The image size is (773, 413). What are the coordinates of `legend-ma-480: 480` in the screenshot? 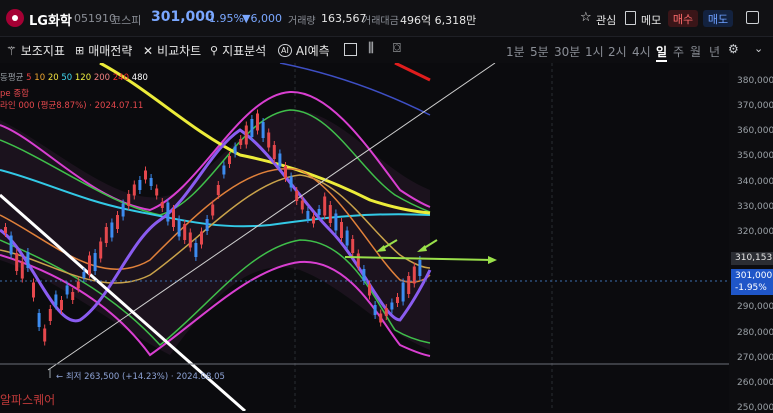 It's located at (138, 78).